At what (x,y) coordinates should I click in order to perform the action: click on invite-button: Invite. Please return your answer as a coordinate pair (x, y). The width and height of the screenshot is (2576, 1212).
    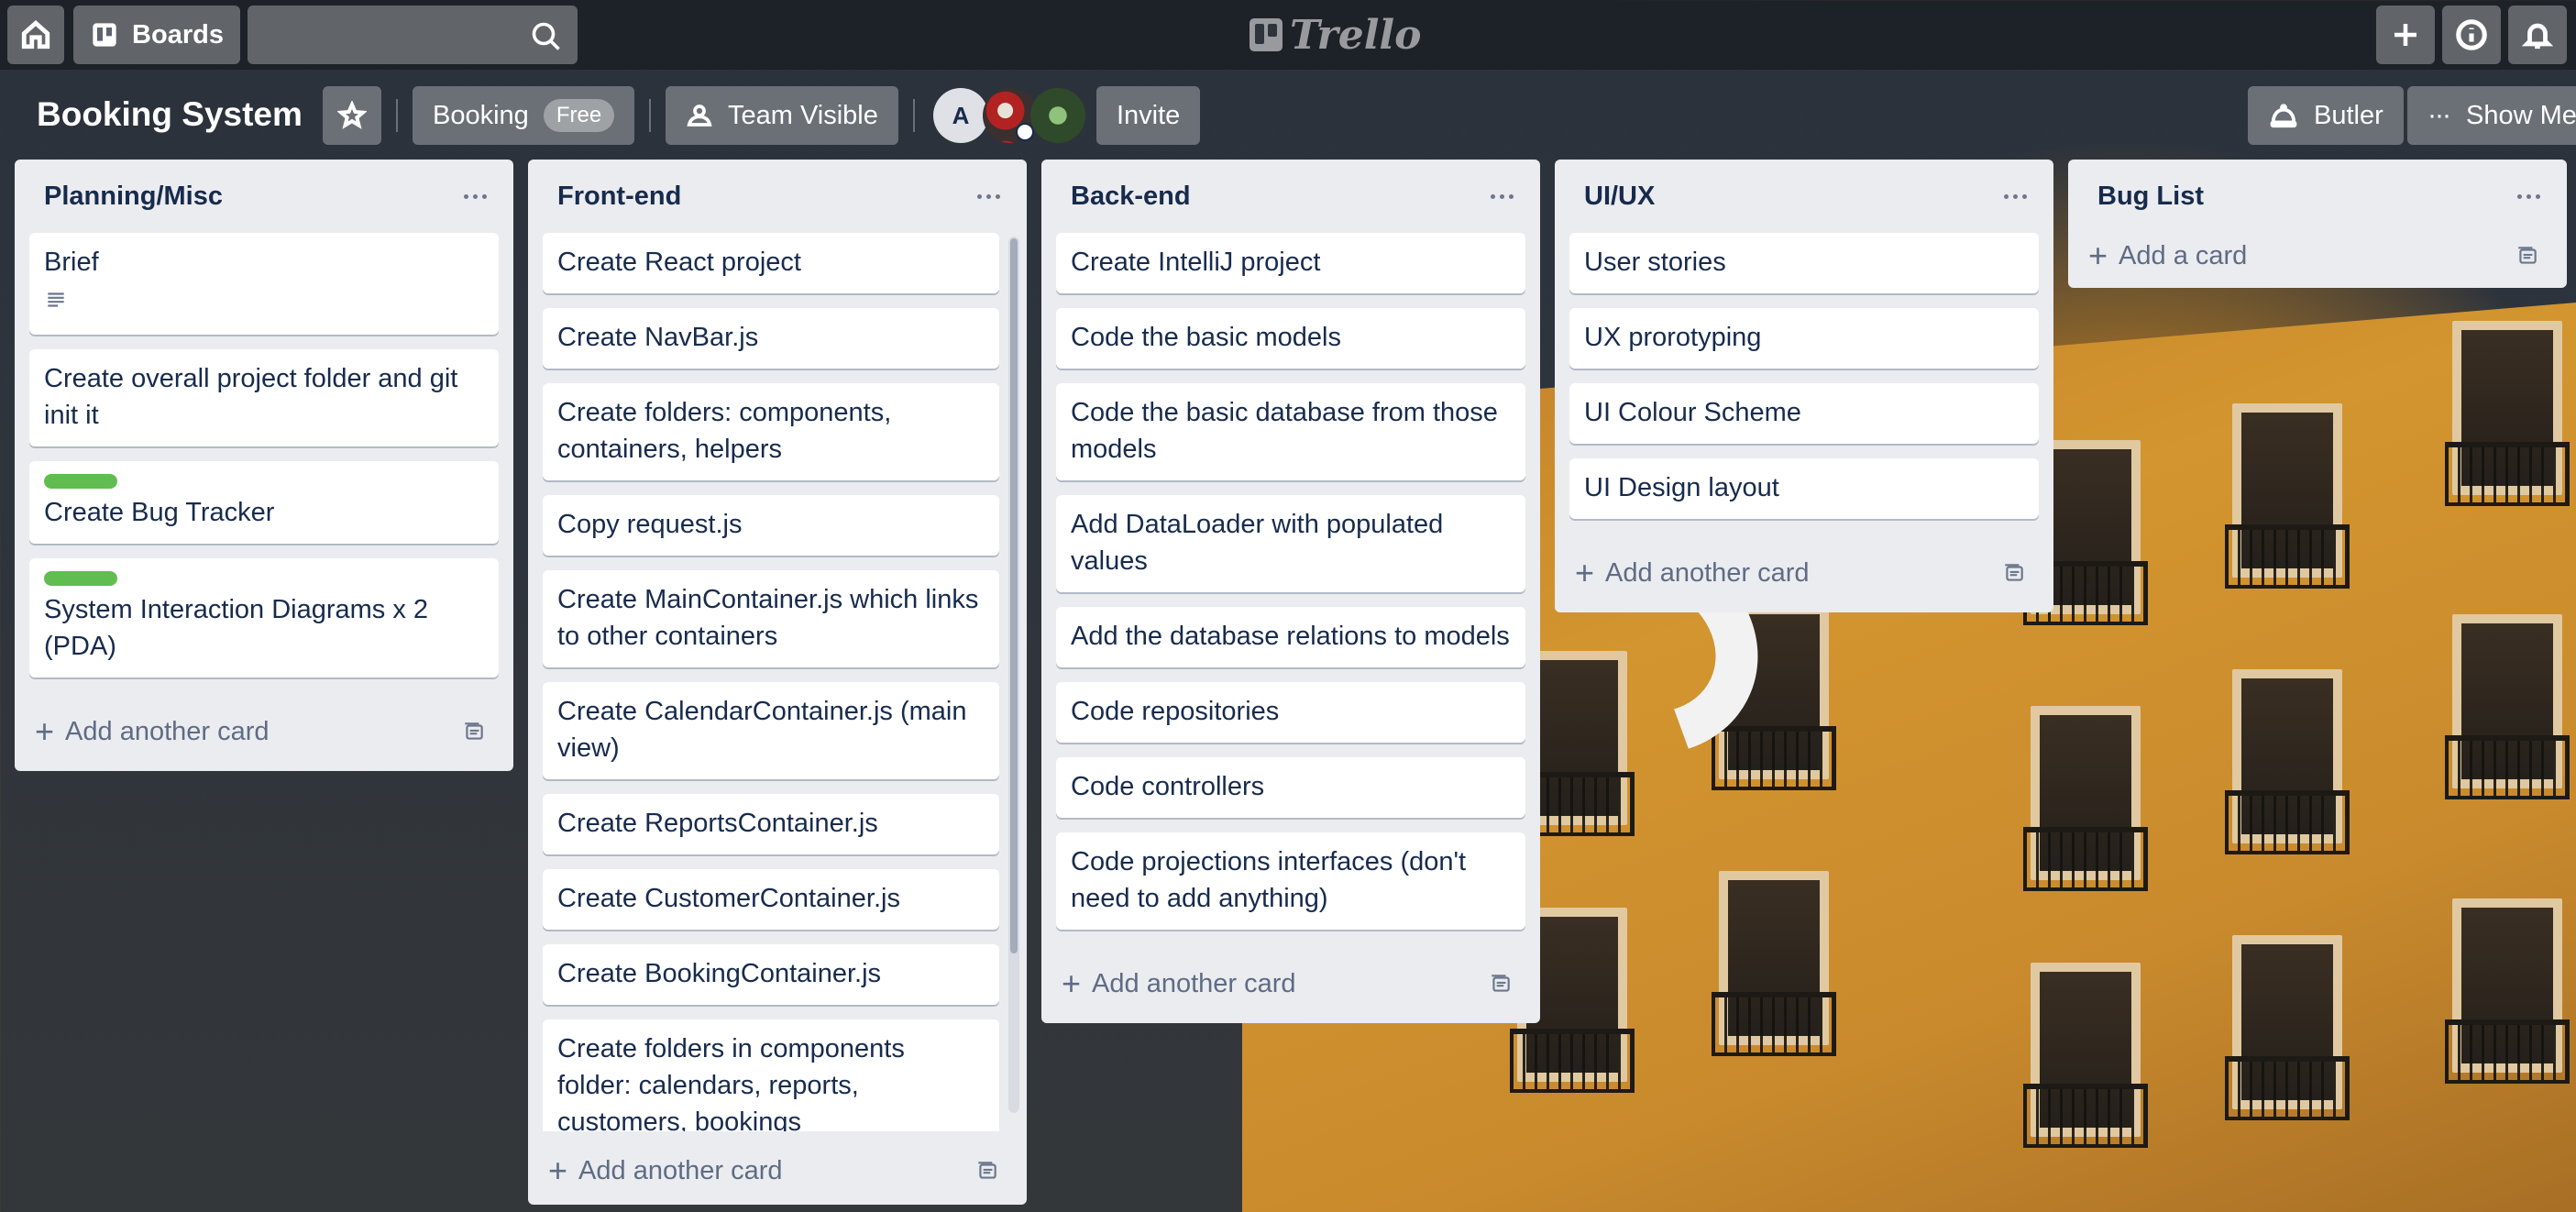
    Looking at the image, I should click on (1148, 115).